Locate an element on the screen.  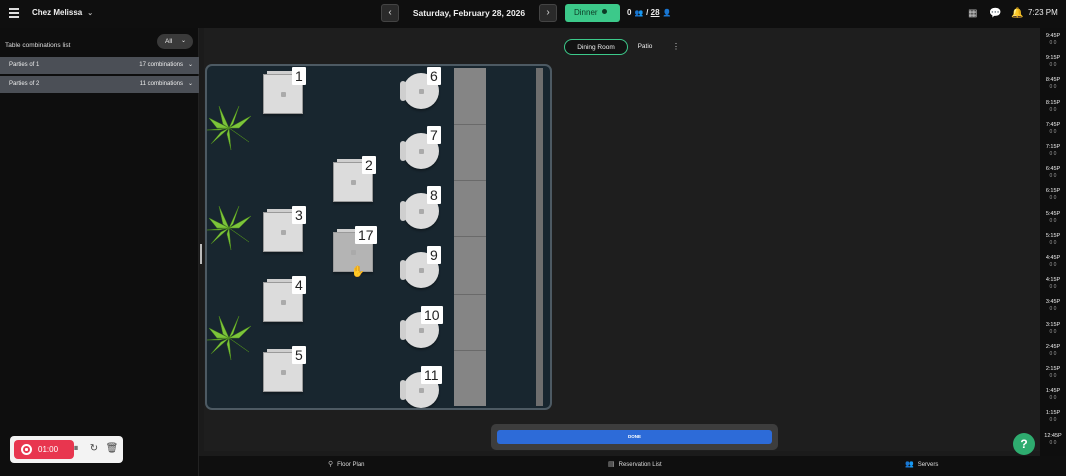
nav-floor-plan: ⚲ Floor Plan is located at coordinates (346, 465).